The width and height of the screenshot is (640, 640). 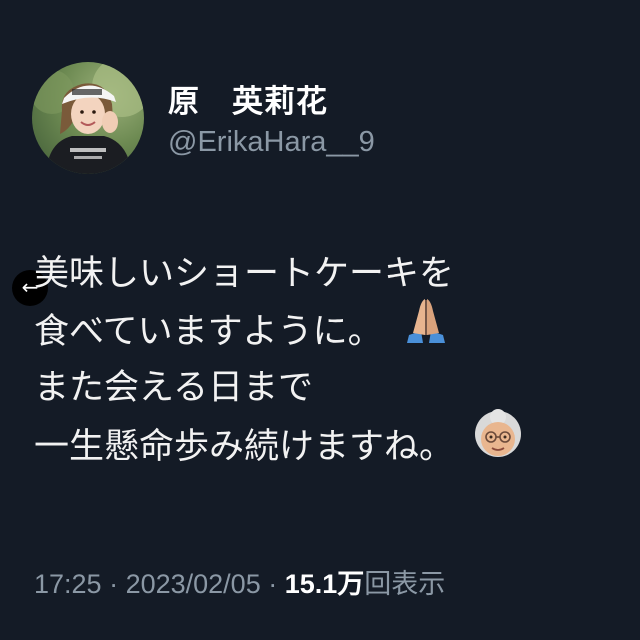 What do you see at coordinates (68, 584) in the screenshot?
I see `tweet-time: 17:25` at bounding box center [68, 584].